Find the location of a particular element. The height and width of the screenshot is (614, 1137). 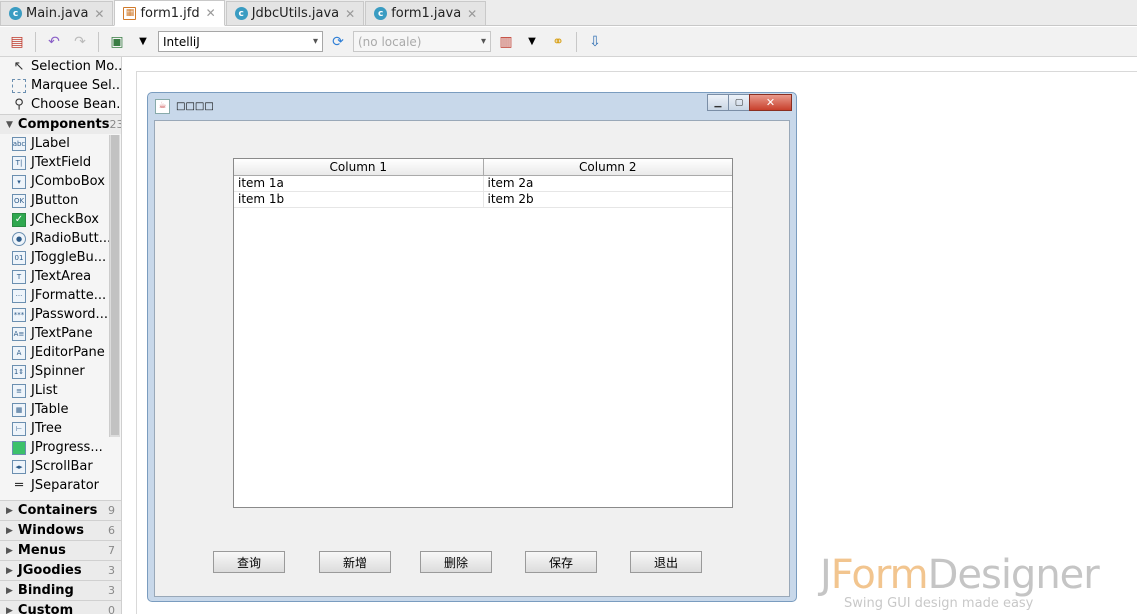

component-jtextarea: T JTextArea is located at coordinates (60, 276).